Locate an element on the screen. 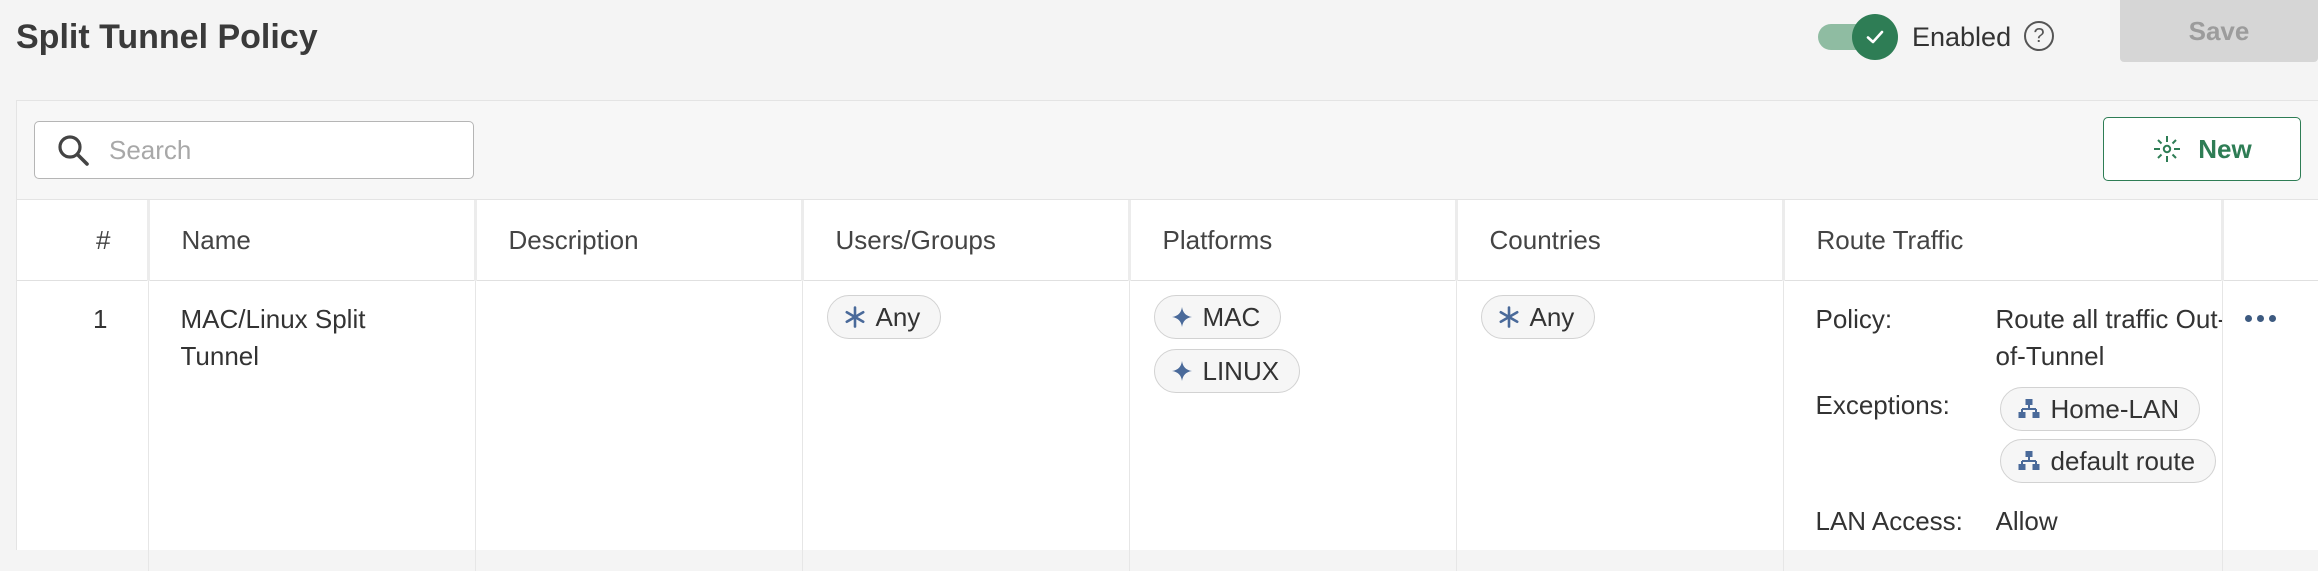 The image size is (2318, 571). column-header-route-traffic: Route Traffic is located at coordinates (2002, 240).